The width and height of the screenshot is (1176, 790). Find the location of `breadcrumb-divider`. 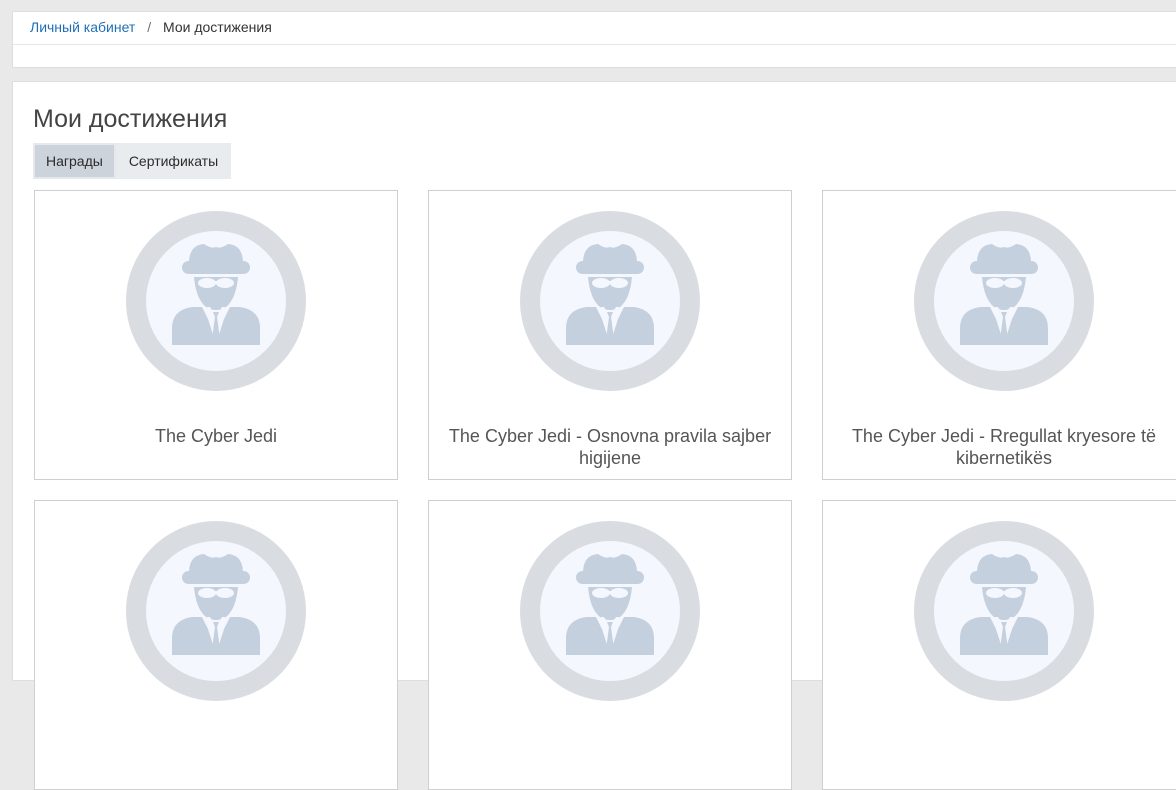

breadcrumb-divider is located at coordinates (594, 44).